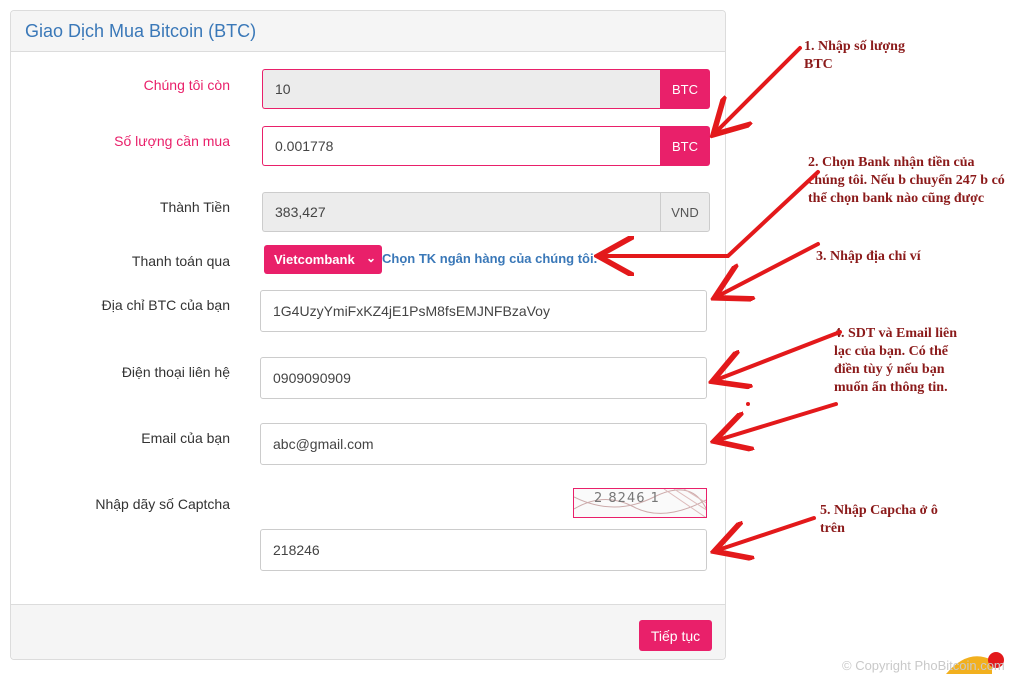 The height and width of the screenshot is (674, 1024). Describe the element at coordinates (779, 355) in the screenshot. I see `arrow-4a` at that location.